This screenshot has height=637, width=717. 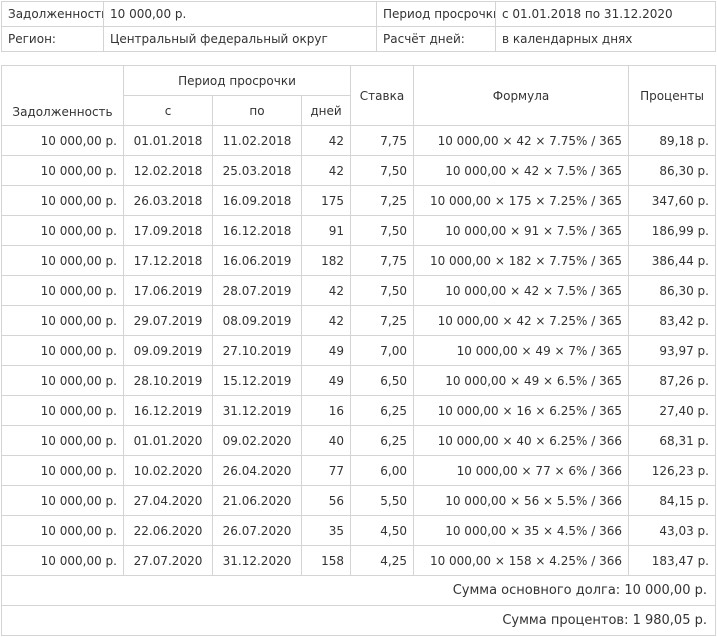 What do you see at coordinates (52, 14) in the screenshot?
I see `debt-label: Задолженность:` at bounding box center [52, 14].